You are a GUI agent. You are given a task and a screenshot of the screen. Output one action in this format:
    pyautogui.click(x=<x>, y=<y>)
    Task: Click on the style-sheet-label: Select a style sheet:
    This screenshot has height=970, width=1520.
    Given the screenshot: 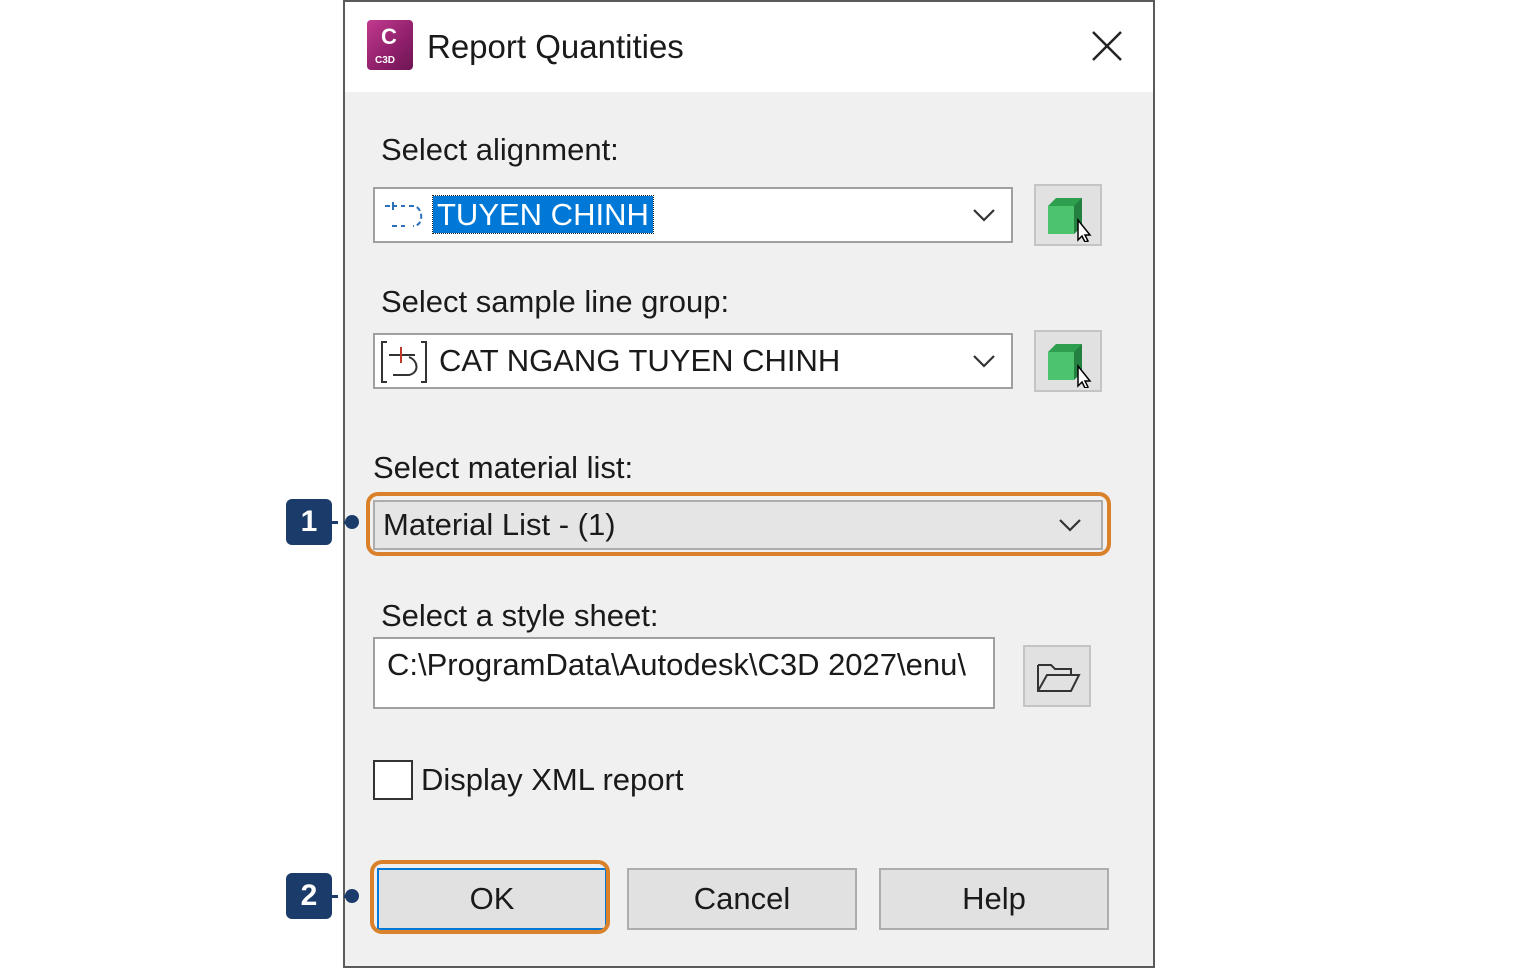 What is the action you would take?
    pyautogui.click(x=520, y=615)
    